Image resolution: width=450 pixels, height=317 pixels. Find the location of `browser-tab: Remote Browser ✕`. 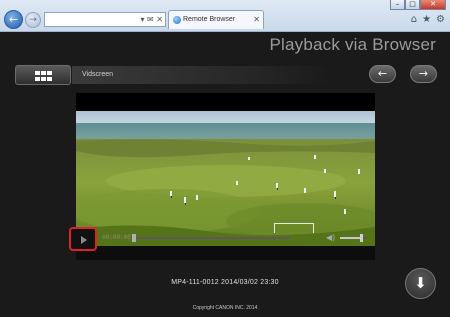

browser-tab: Remote Browser ✕ is located at coordinates (216, 19).